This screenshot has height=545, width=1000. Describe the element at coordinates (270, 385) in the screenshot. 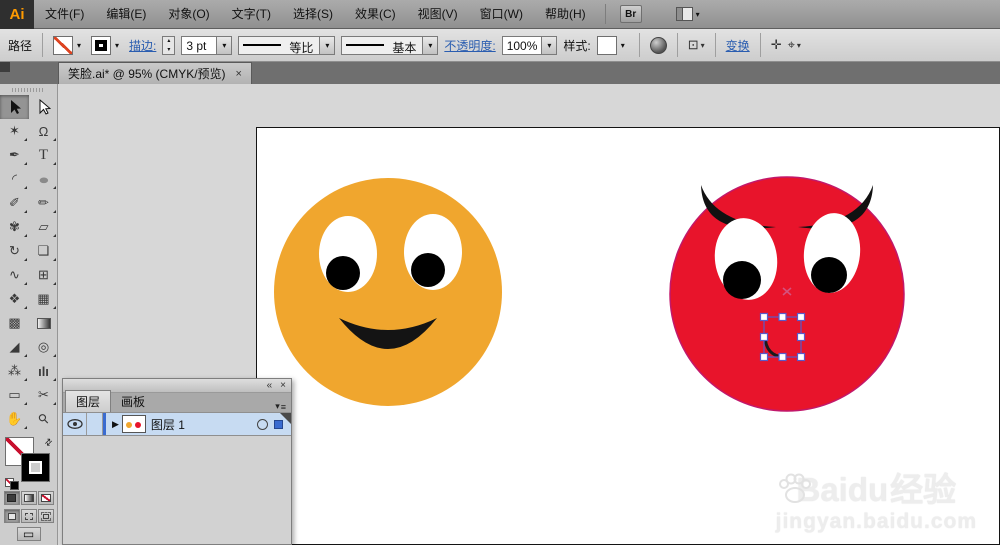

I see `collapse-panel-icon: «` at that location.